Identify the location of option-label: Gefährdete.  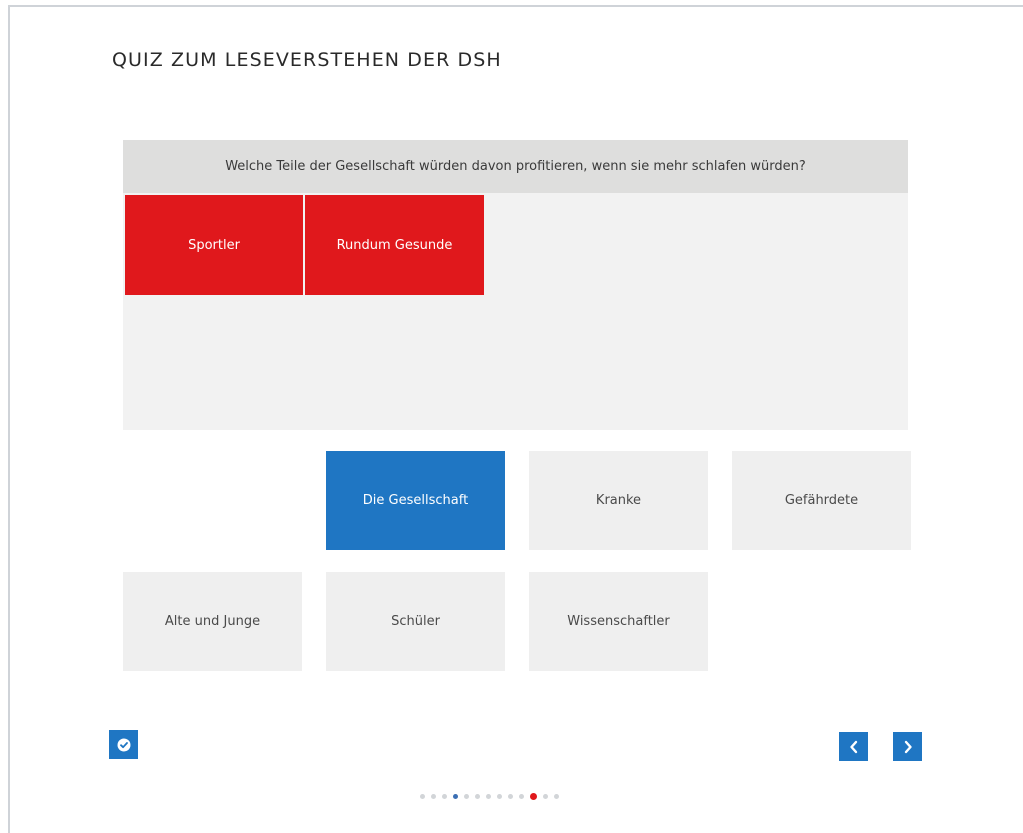
(821, 500).